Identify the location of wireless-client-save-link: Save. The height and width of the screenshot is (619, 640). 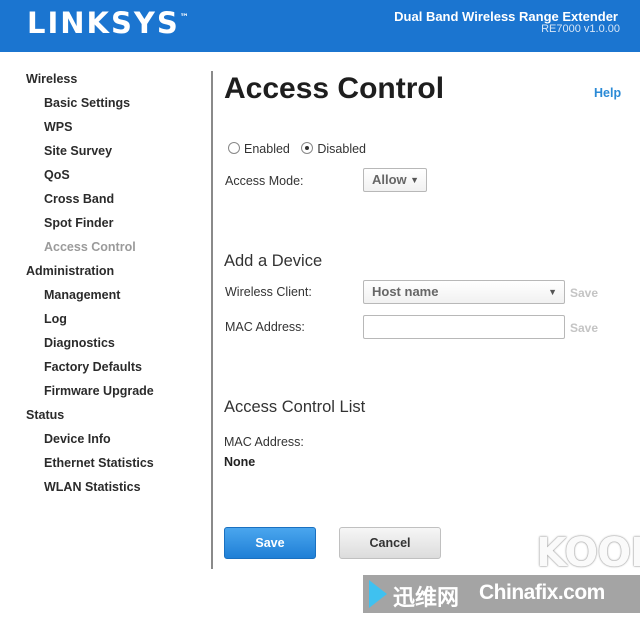
(584, 293).